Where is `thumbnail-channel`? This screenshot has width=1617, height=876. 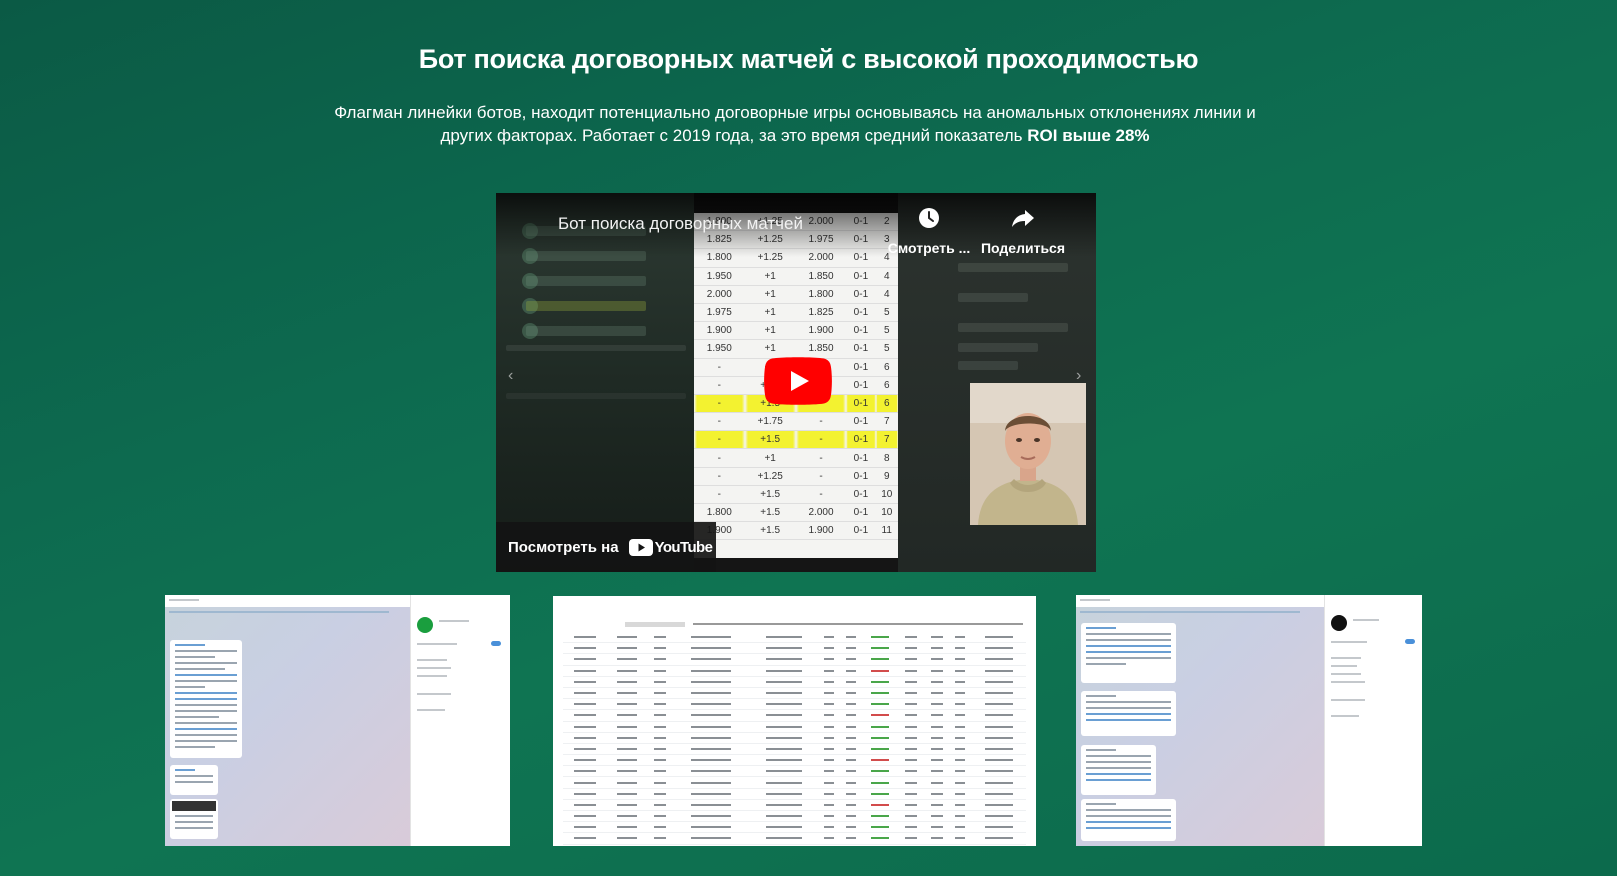 thumbnail-channel is located at coordinates (1249, 720).